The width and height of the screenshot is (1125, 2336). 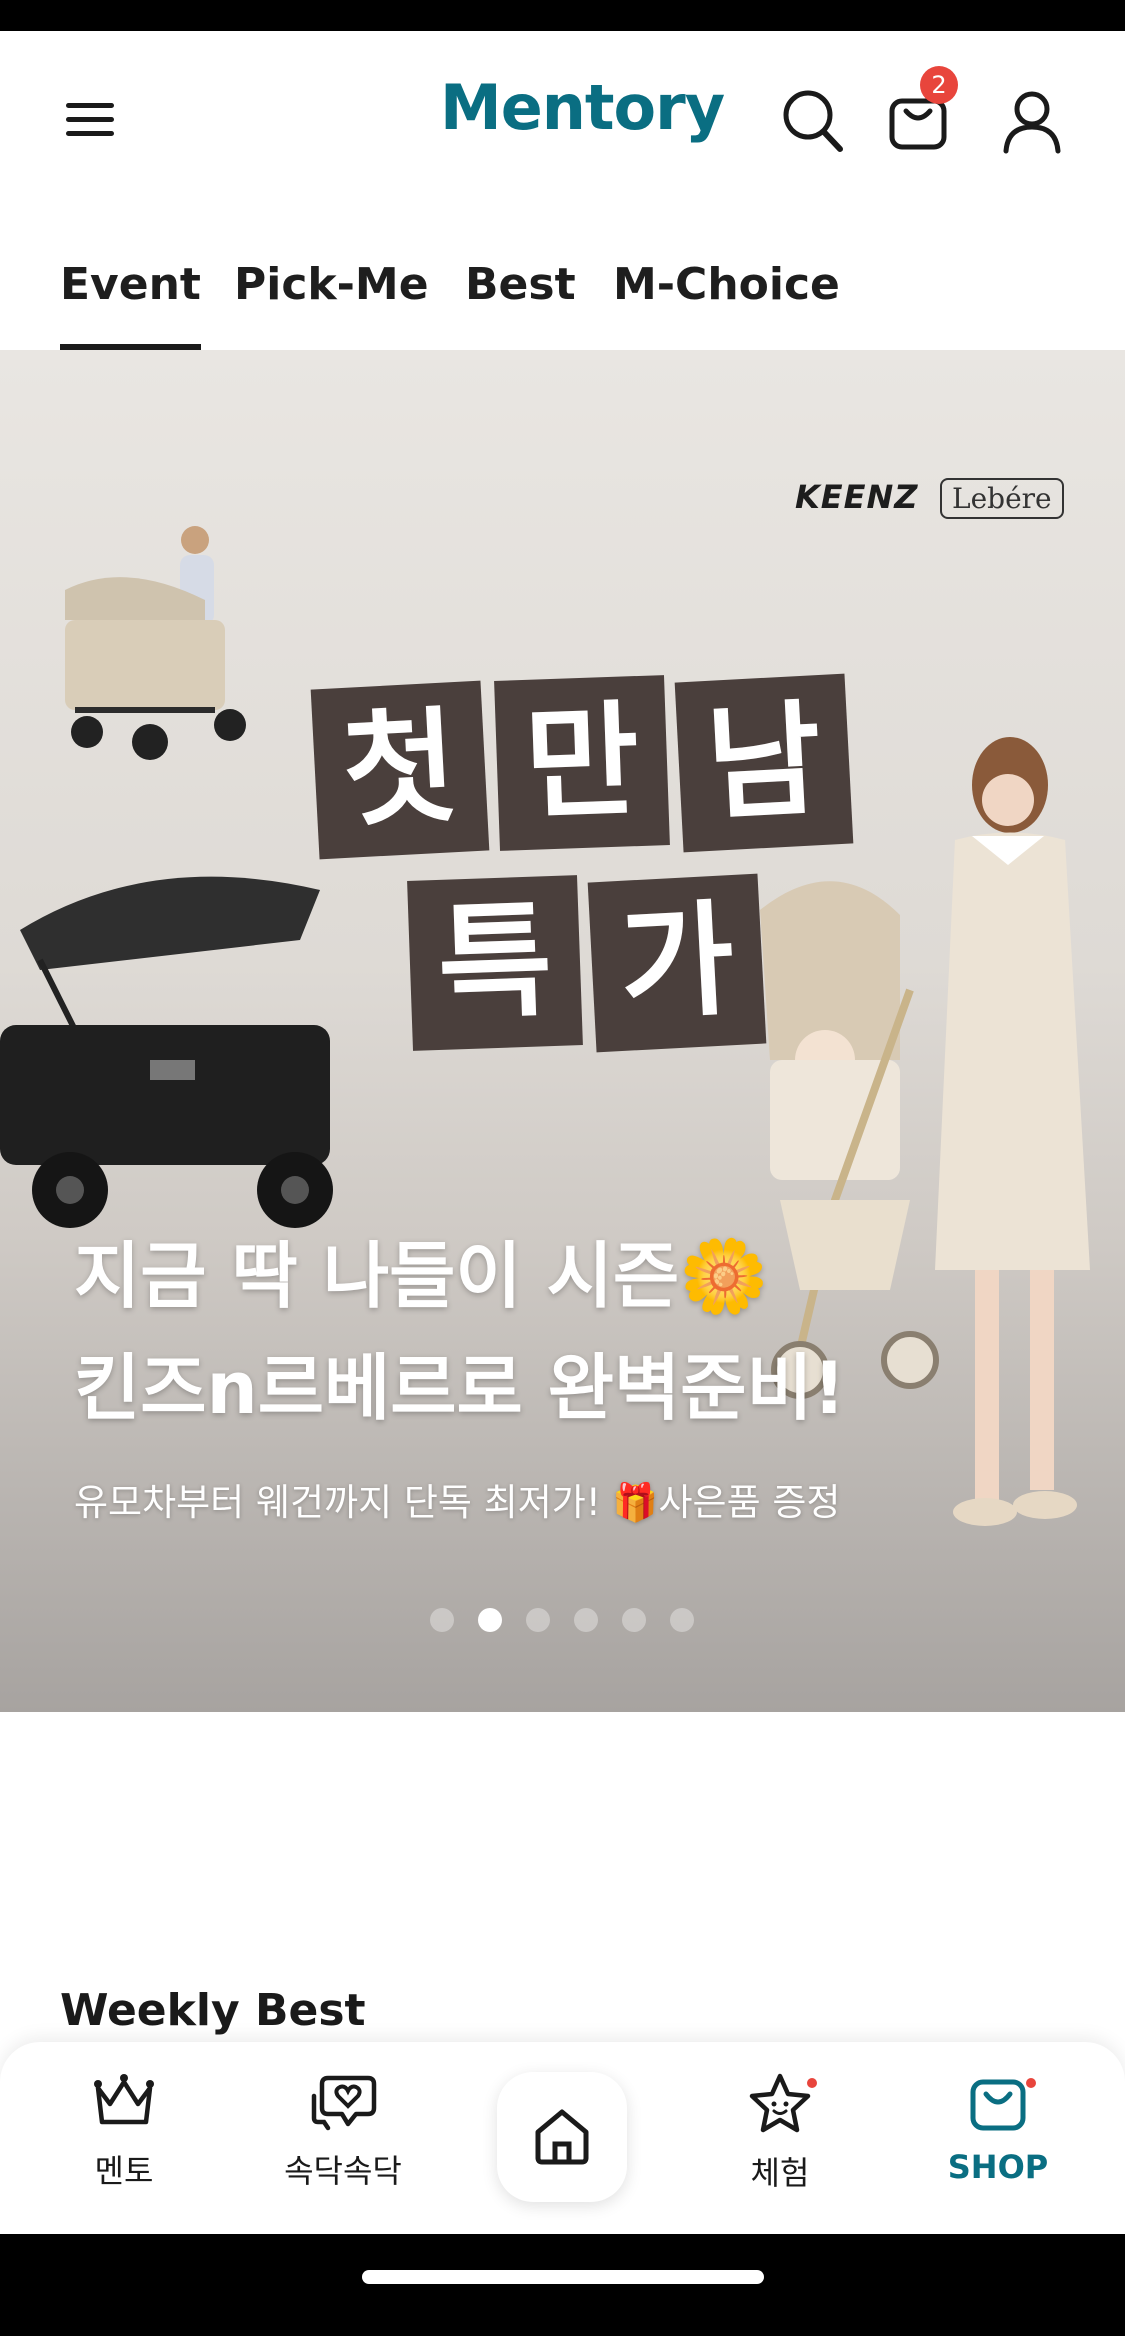 I want to click on app-header: Mentory 2, so click(x=562, y=113).